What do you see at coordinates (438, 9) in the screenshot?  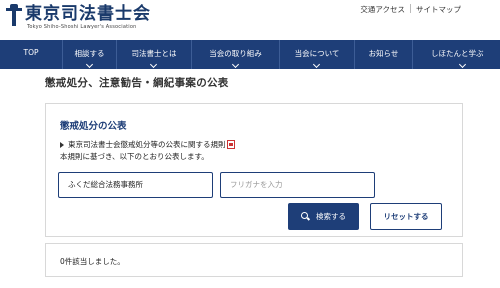 I see `sitemap-link: サイトマップ` at bounding box center [438, 9].